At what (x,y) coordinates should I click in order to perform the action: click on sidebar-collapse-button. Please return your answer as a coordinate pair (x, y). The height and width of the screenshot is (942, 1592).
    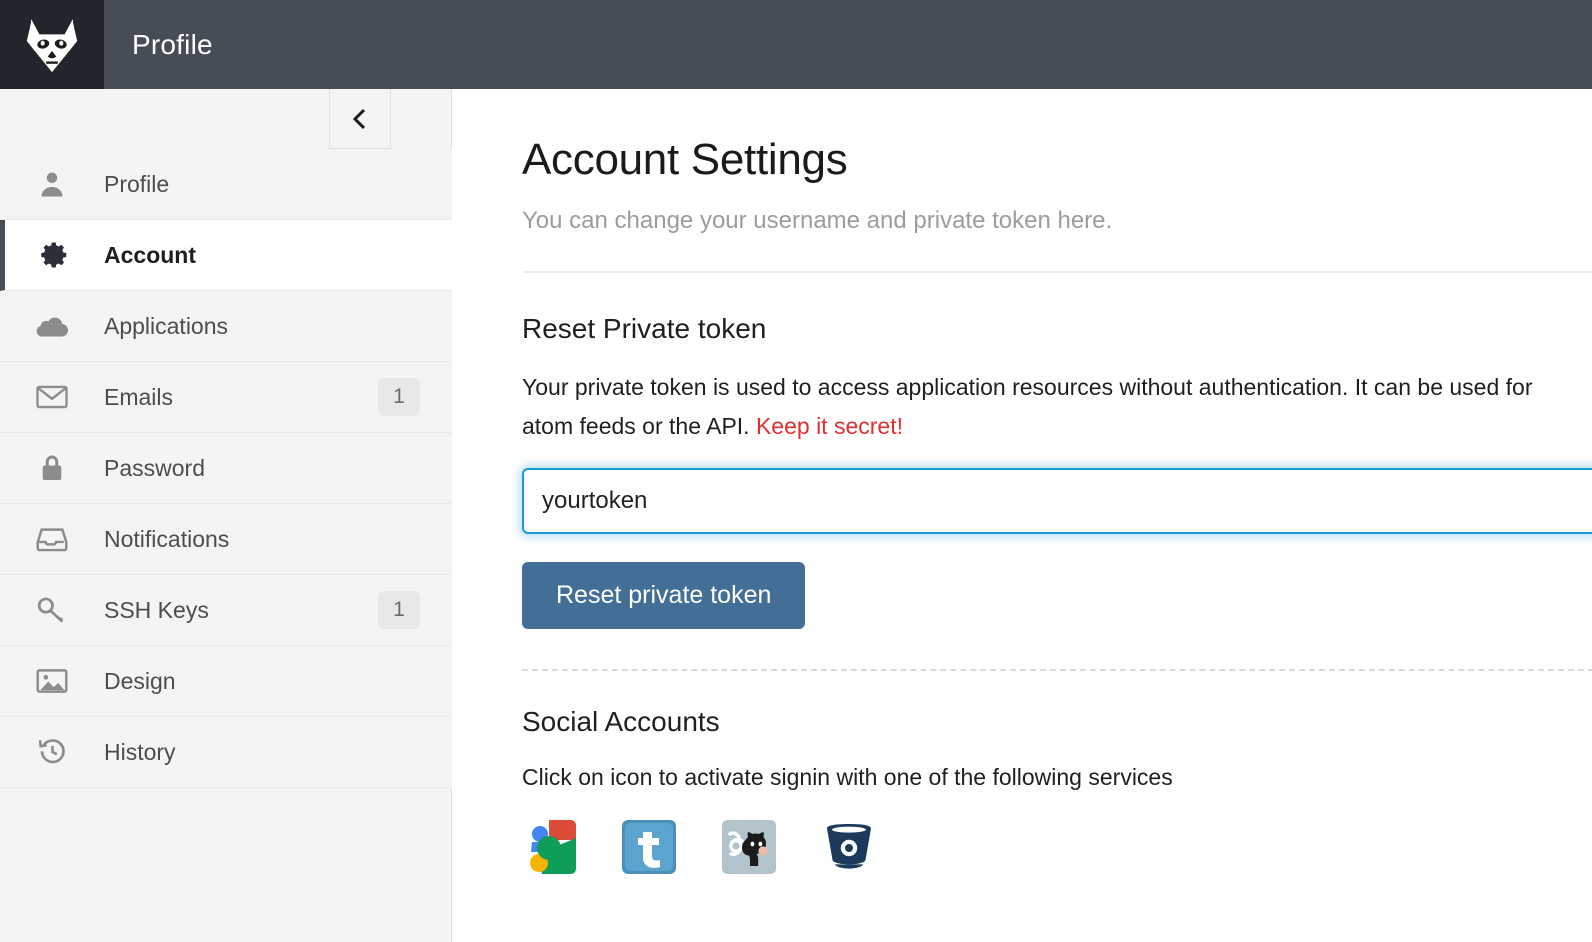
    Looking at the image, I should click on (360, 119).